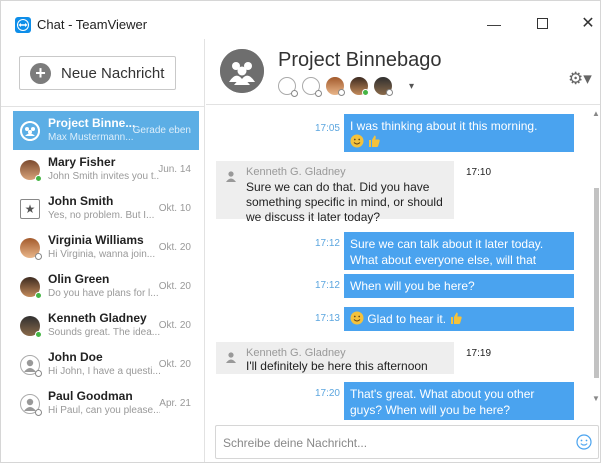 The width and height of the screenshot is (601, 463). I want to click on close-button: ✕, so click(587, 24).